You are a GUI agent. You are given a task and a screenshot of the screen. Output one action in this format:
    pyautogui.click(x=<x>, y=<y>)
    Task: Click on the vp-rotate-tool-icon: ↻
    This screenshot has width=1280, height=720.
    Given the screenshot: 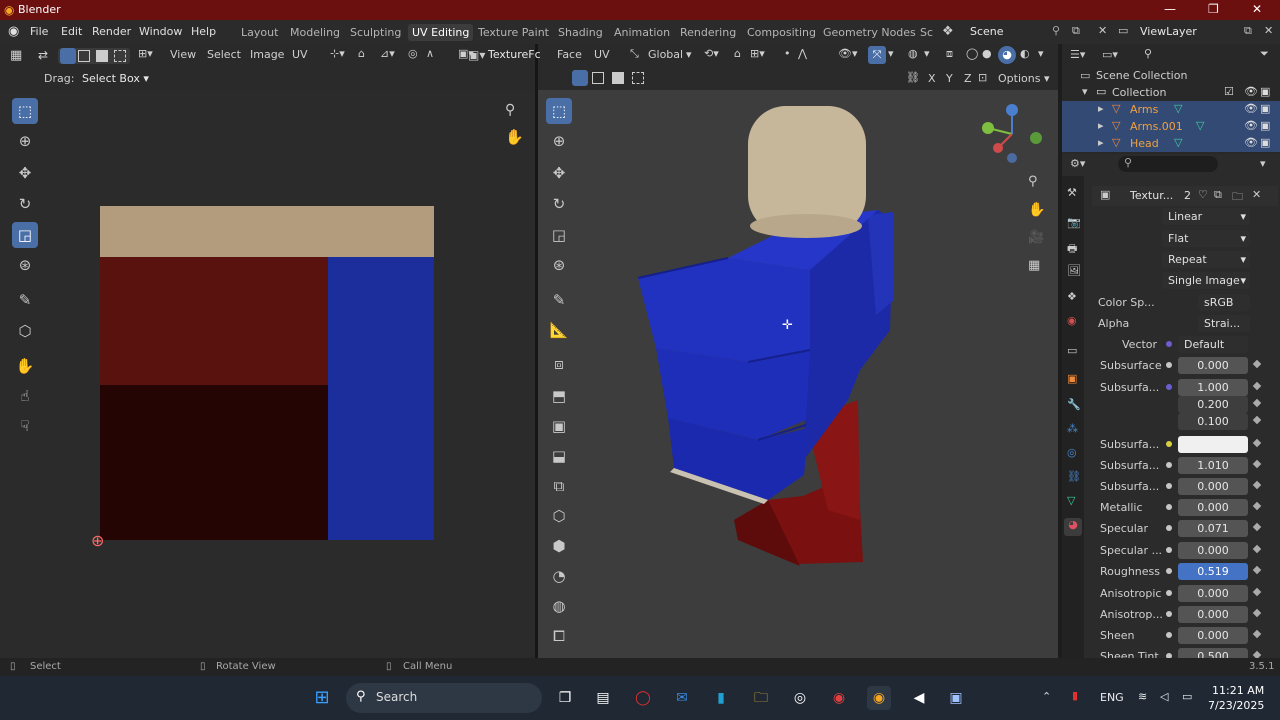 What is the action you would take?
    pyautogui.click(x=559, y=204)
    